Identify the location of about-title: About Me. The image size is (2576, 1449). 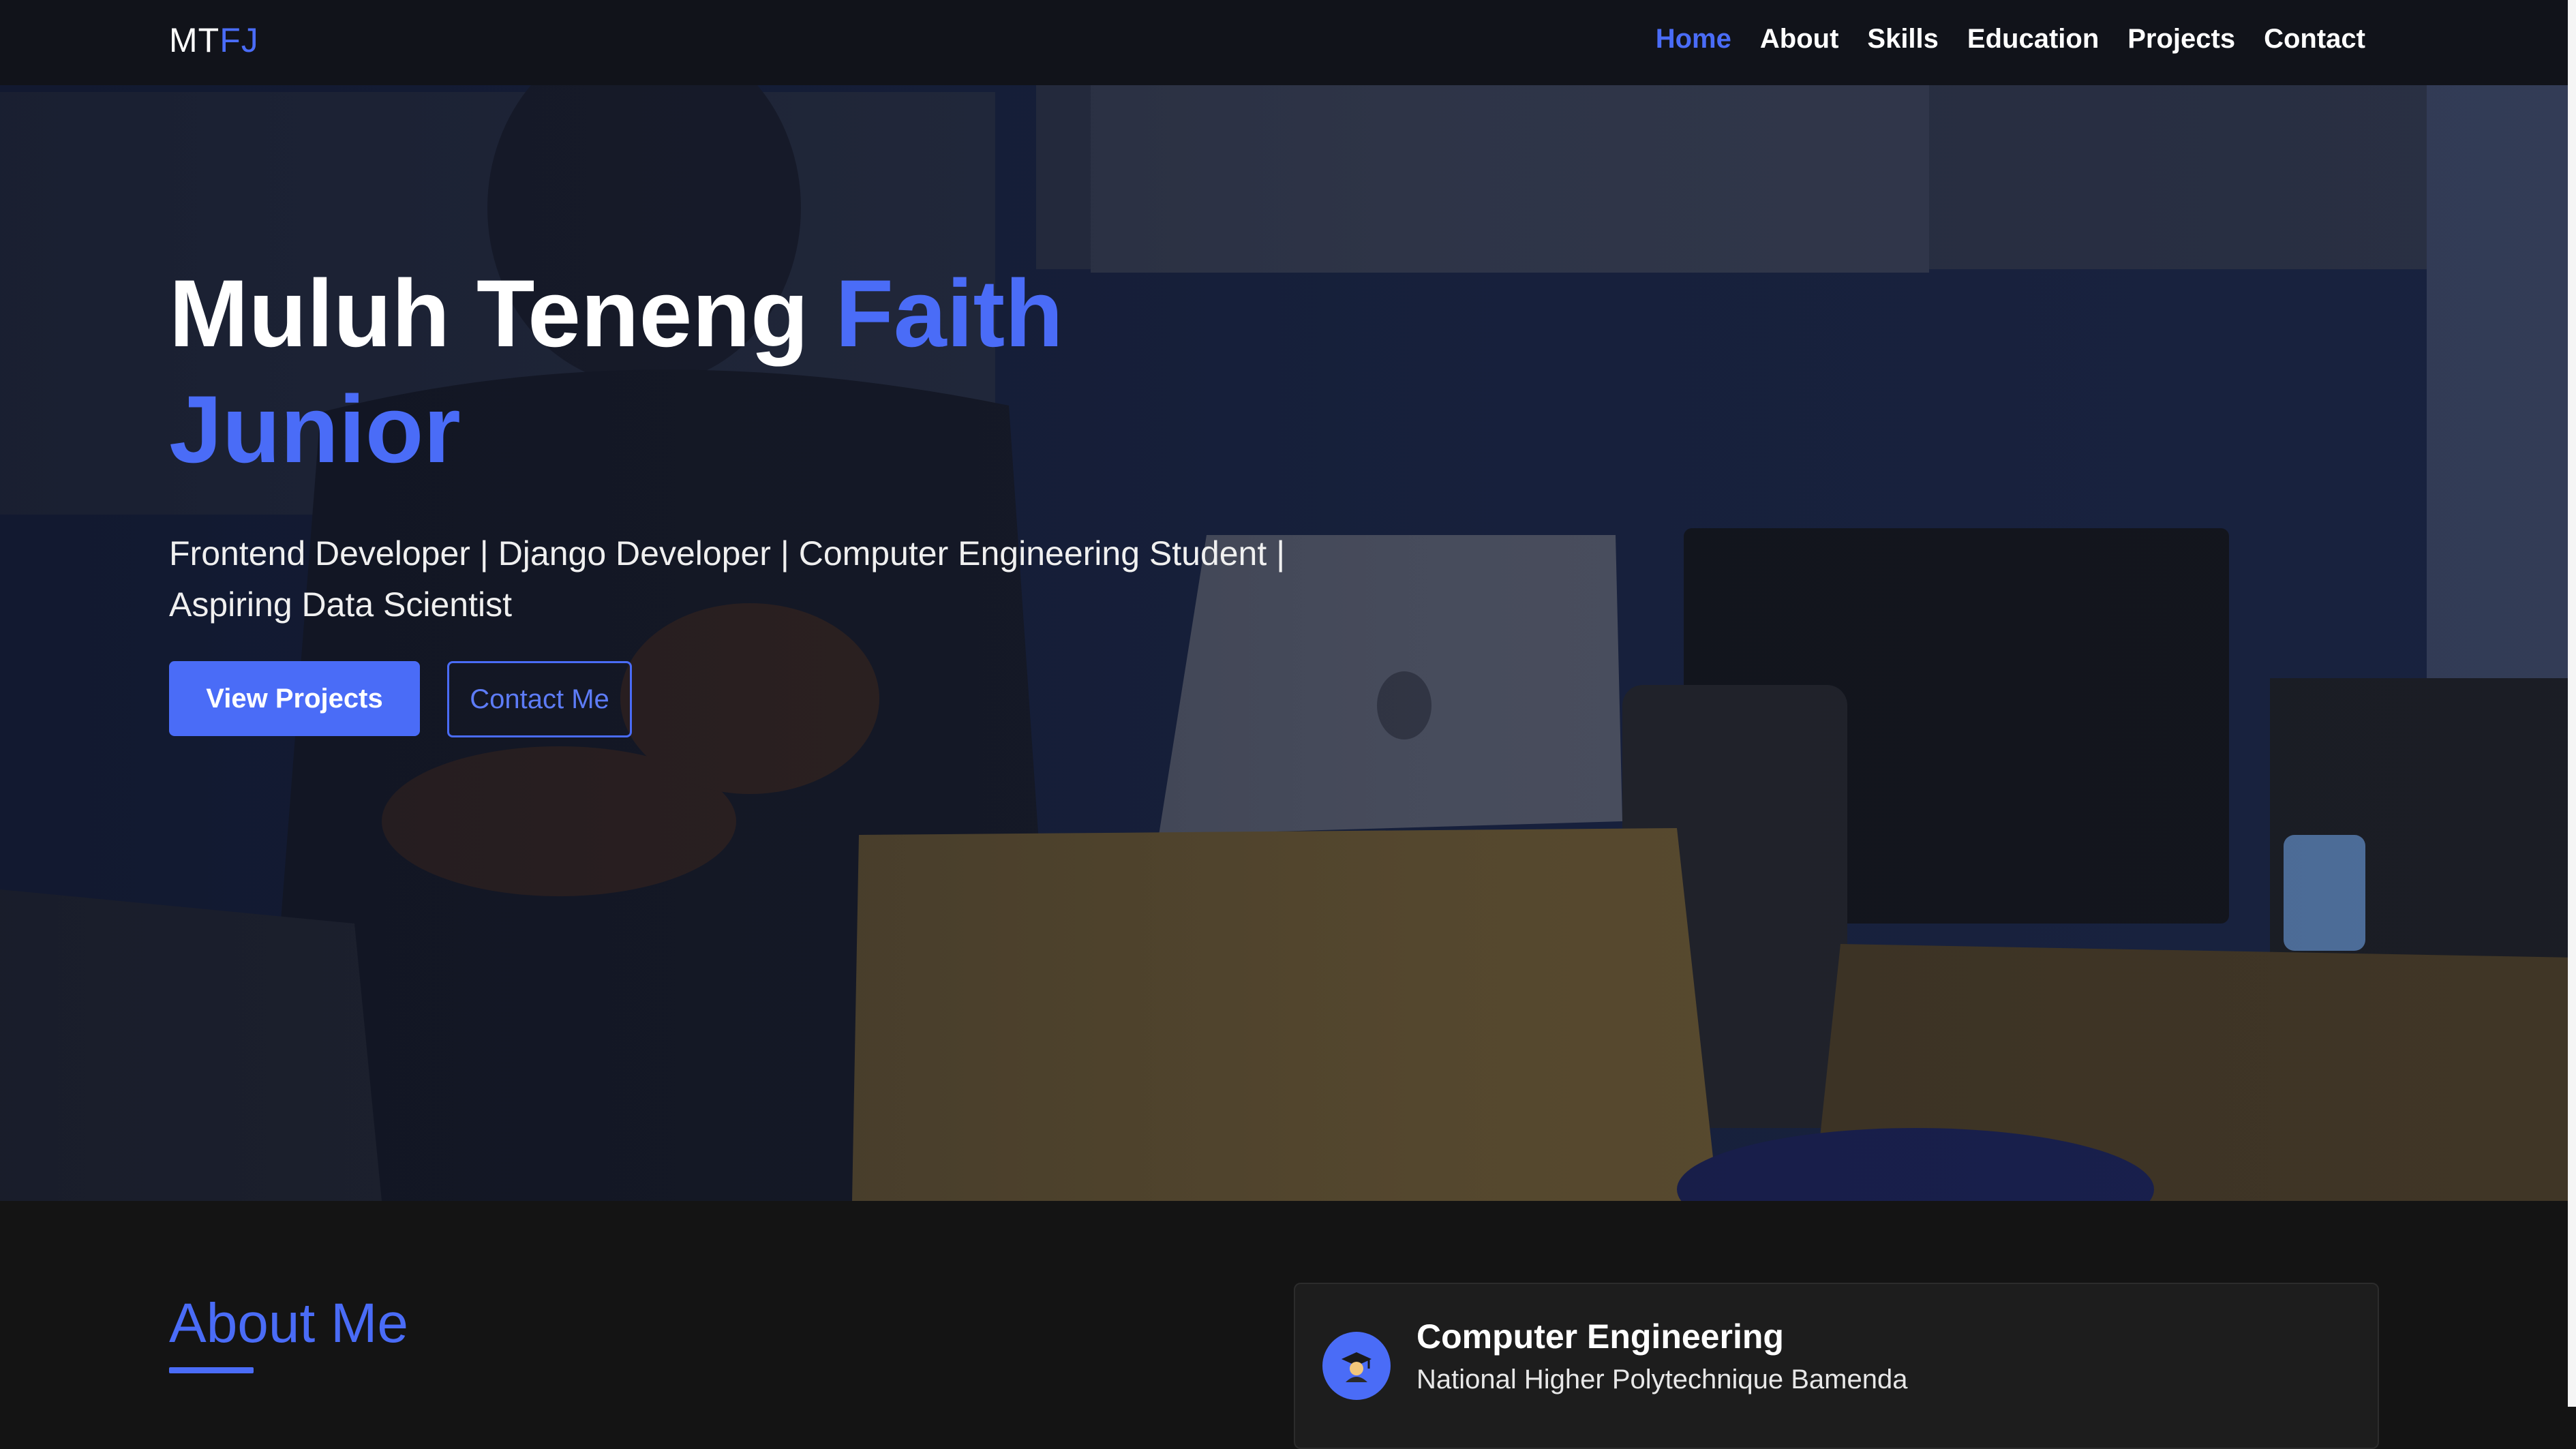
(288, 1323).